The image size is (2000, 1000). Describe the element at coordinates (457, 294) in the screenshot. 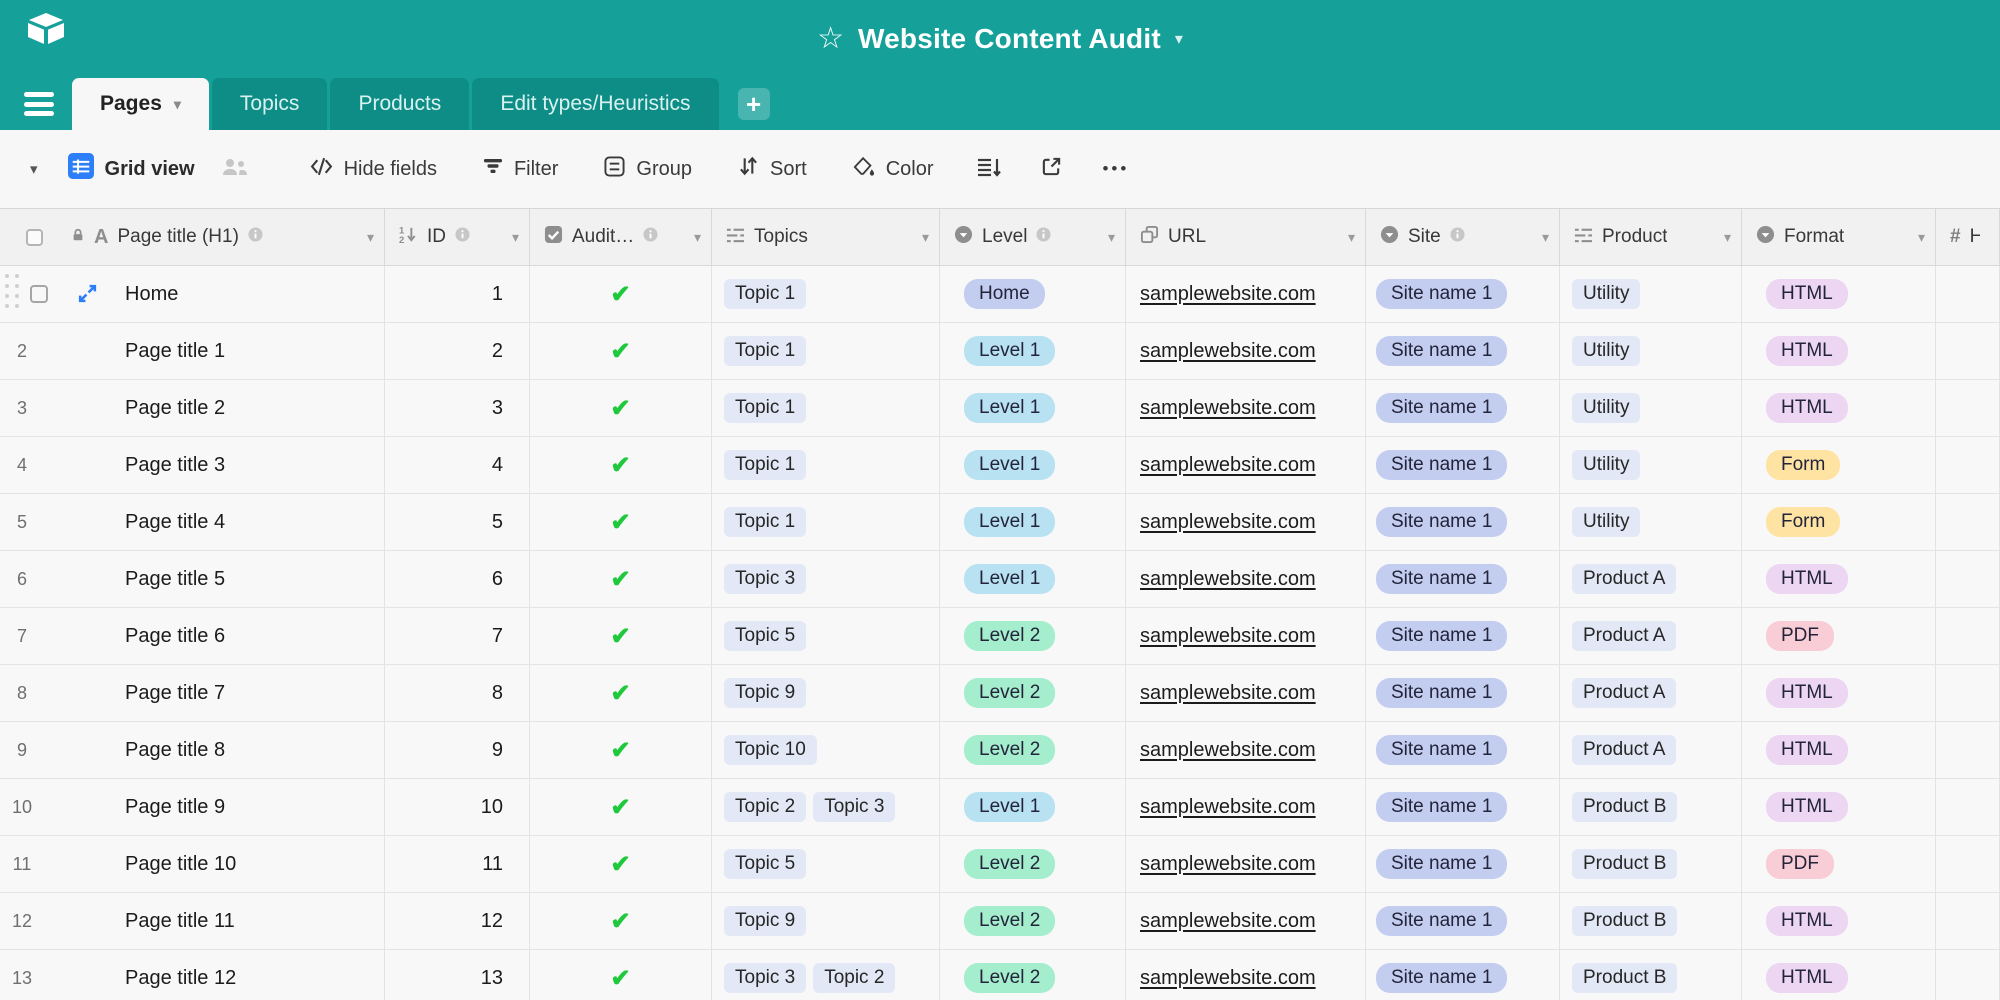

I see `cell-id: 1` at that location.